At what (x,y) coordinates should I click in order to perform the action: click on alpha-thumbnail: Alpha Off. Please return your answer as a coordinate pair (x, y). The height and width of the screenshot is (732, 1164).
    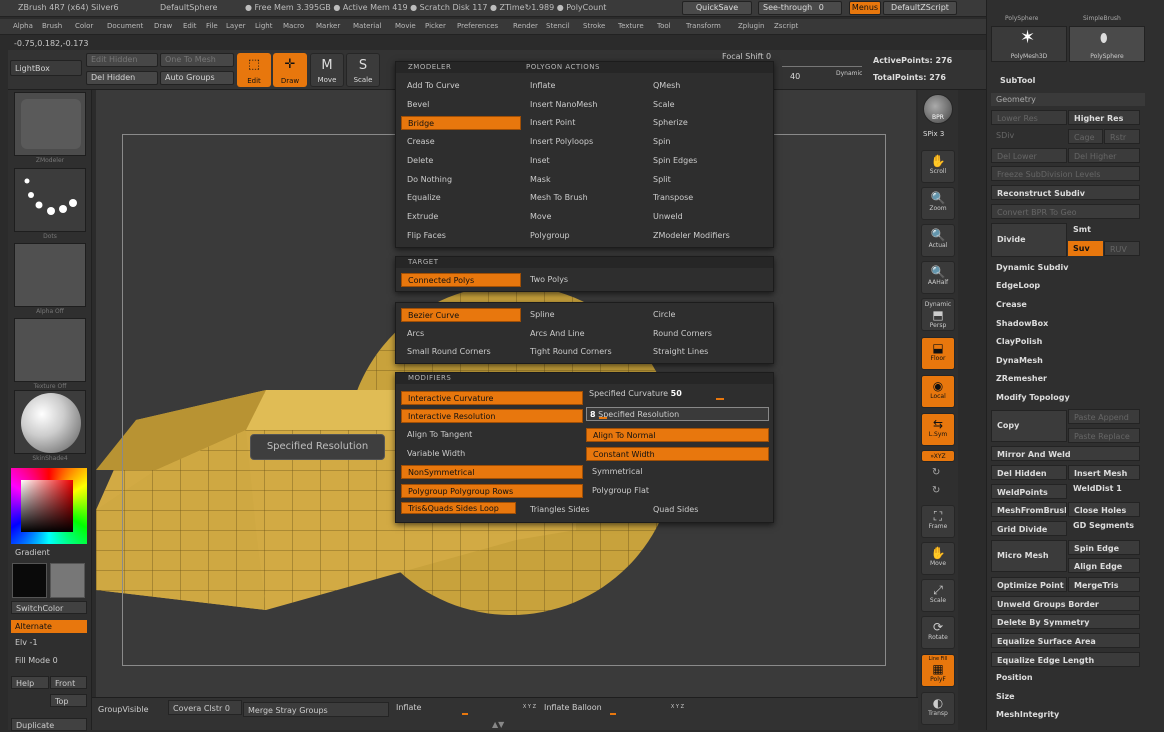
    Looking at the image, I should click on (50, 279).